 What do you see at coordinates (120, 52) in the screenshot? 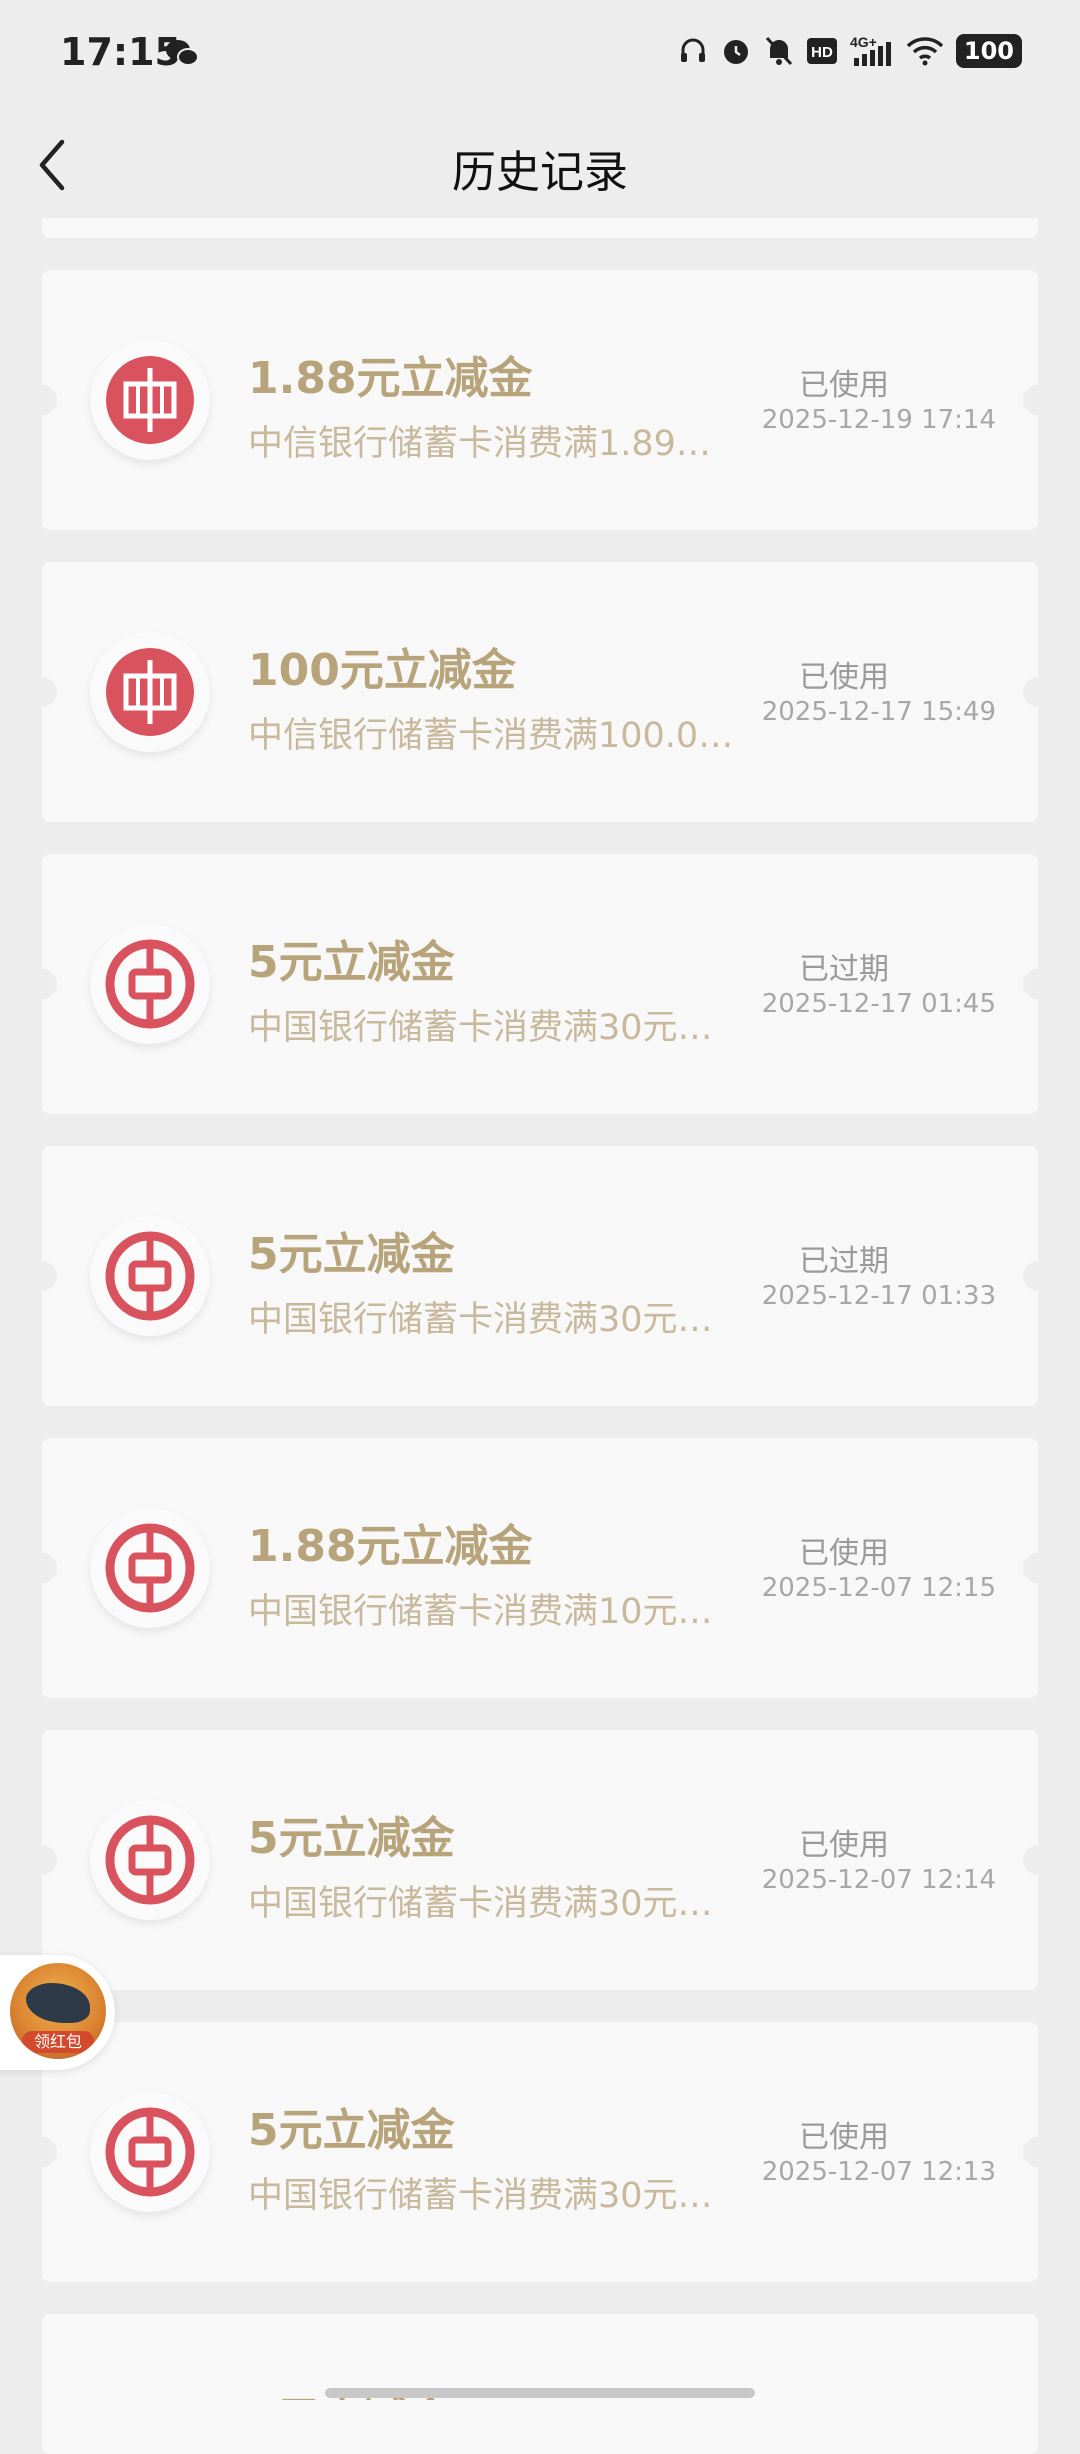
I see `status-time: 17:15` at bounding box center [120, 52].